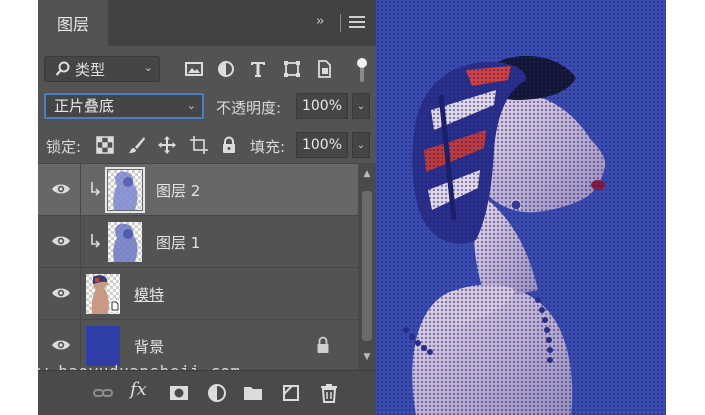 The width and height of the screenshot is (705, 415). What do you see at coordinates (207, 23) in the screenshot?
I see `panel-tab-bar: 图层 ››` at bounding box center [207, 23].